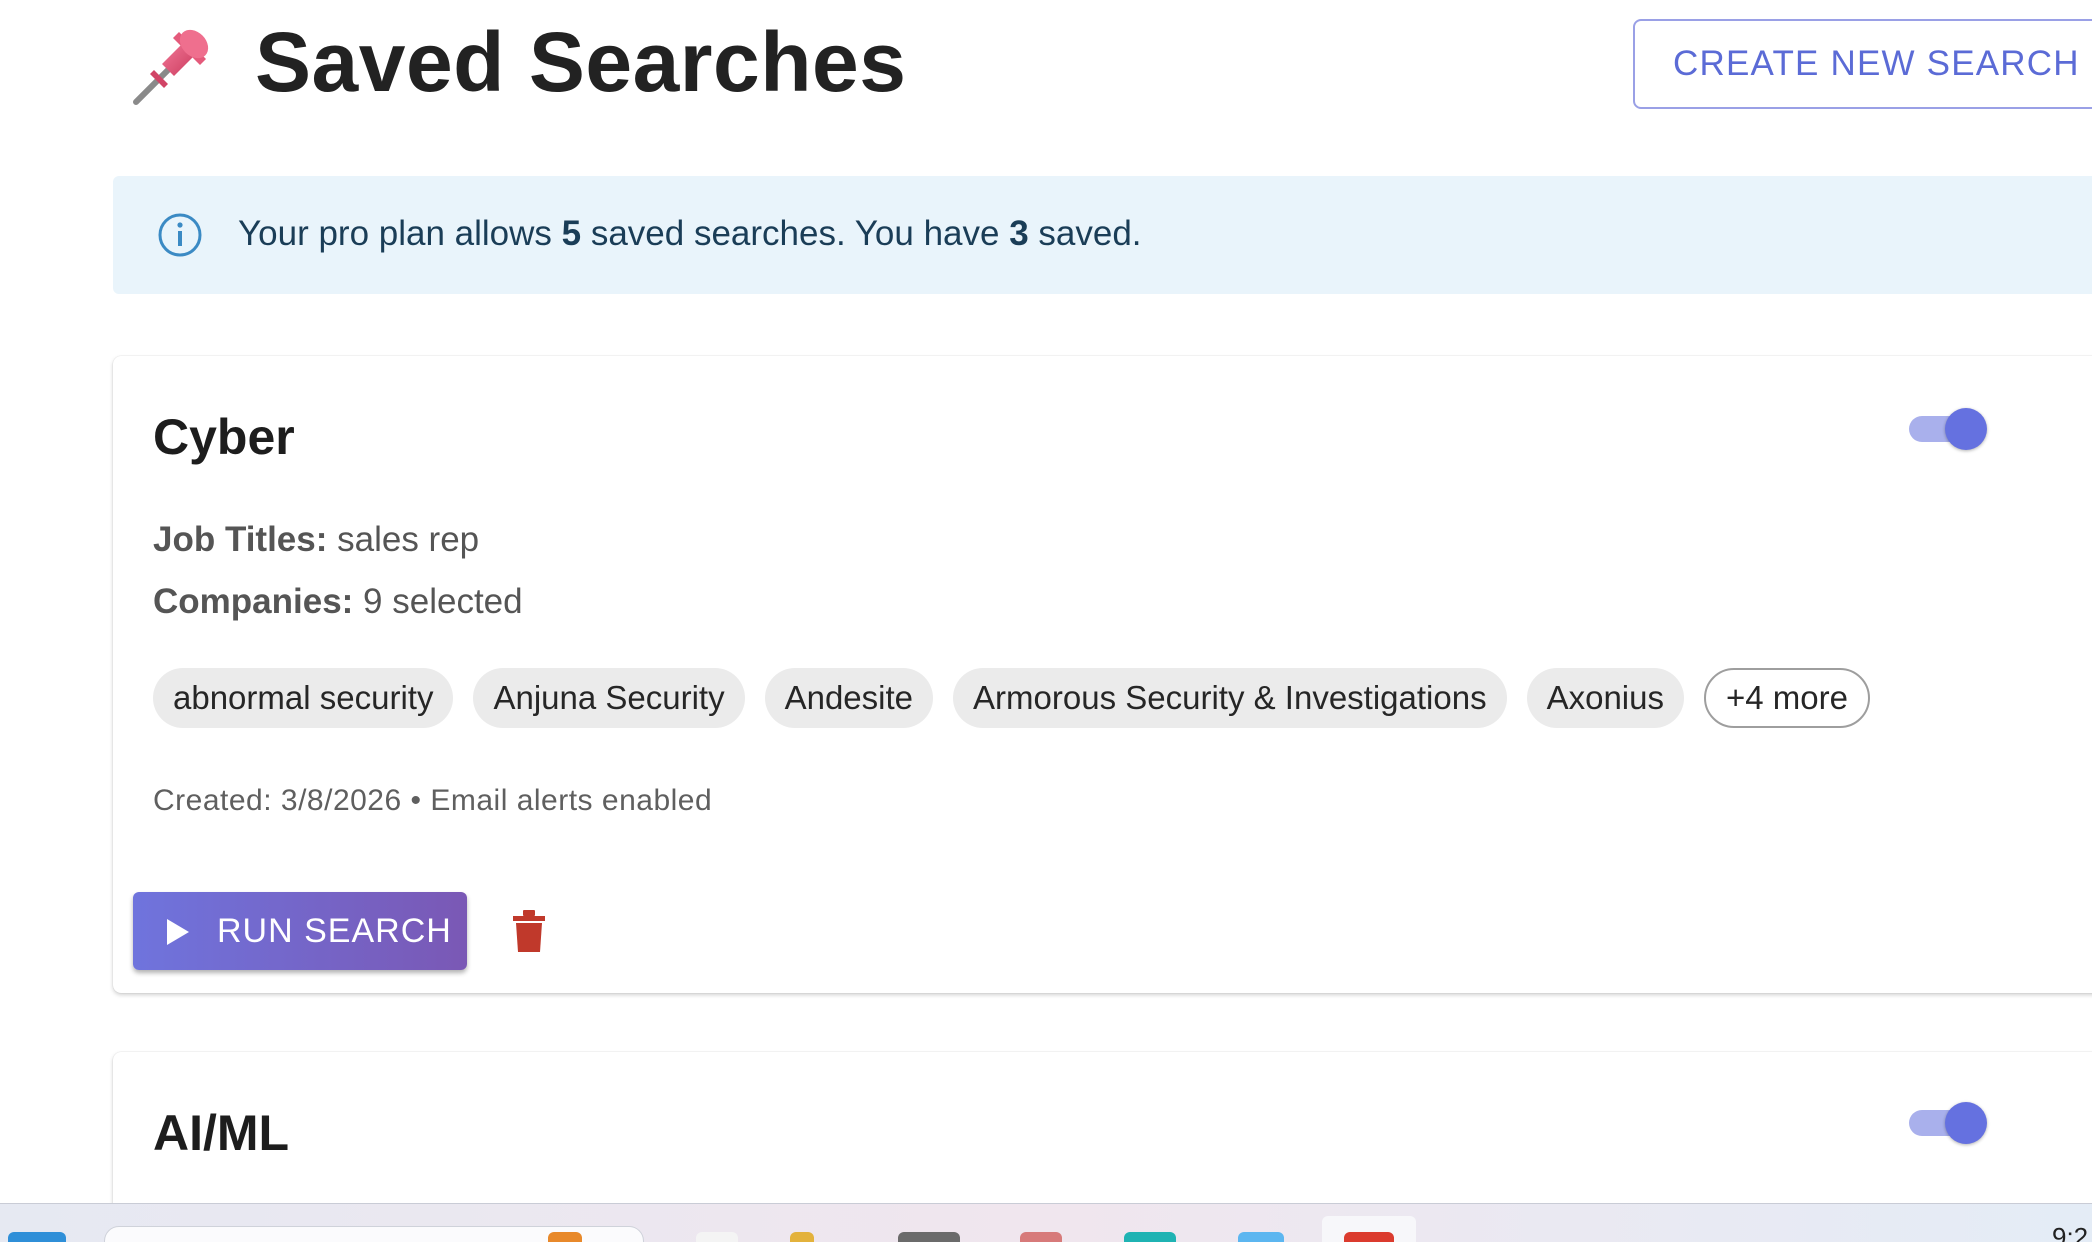 This screenshot has height=1242, width=2092. I want to click on info-text-middle: saved searches. You have, so click(795, 233).